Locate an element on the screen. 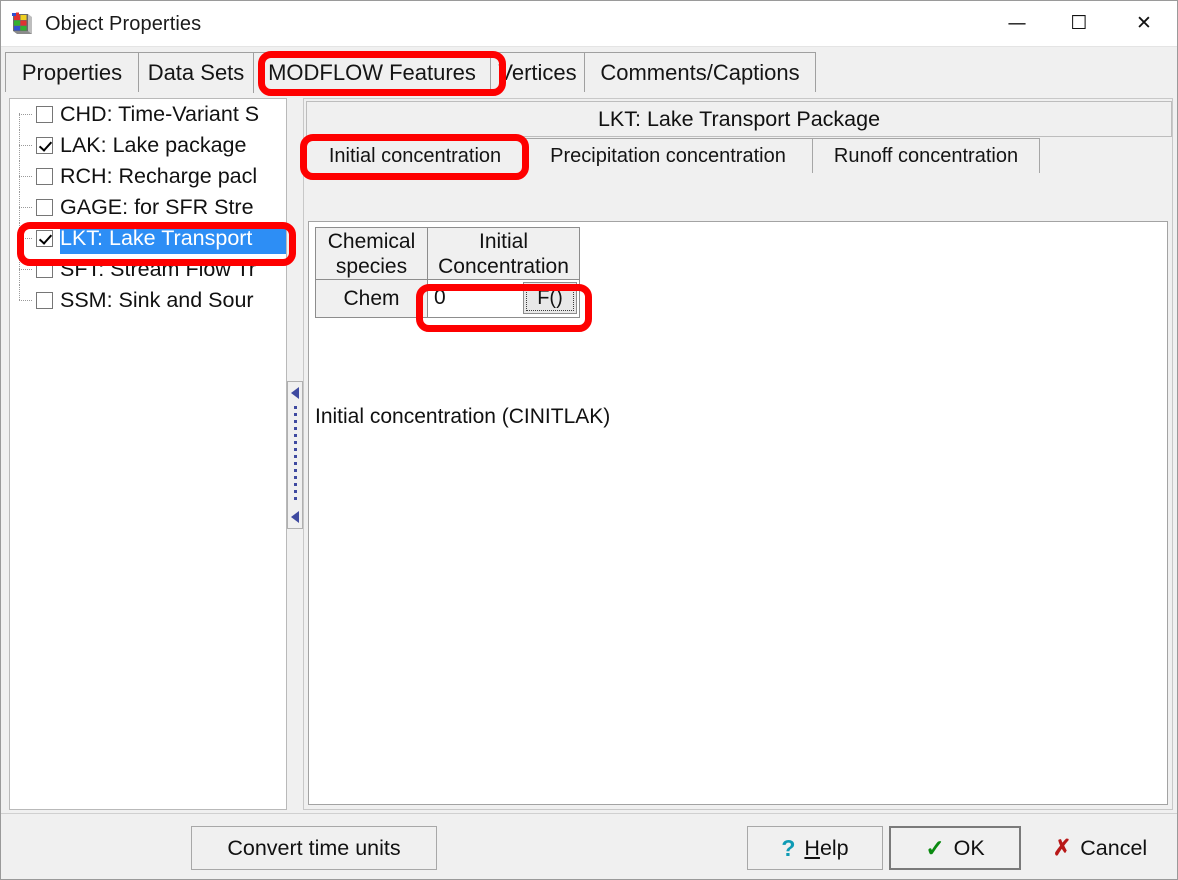 The image size is (1178, 880). panel-splitter is located at coordinates (295, 455).